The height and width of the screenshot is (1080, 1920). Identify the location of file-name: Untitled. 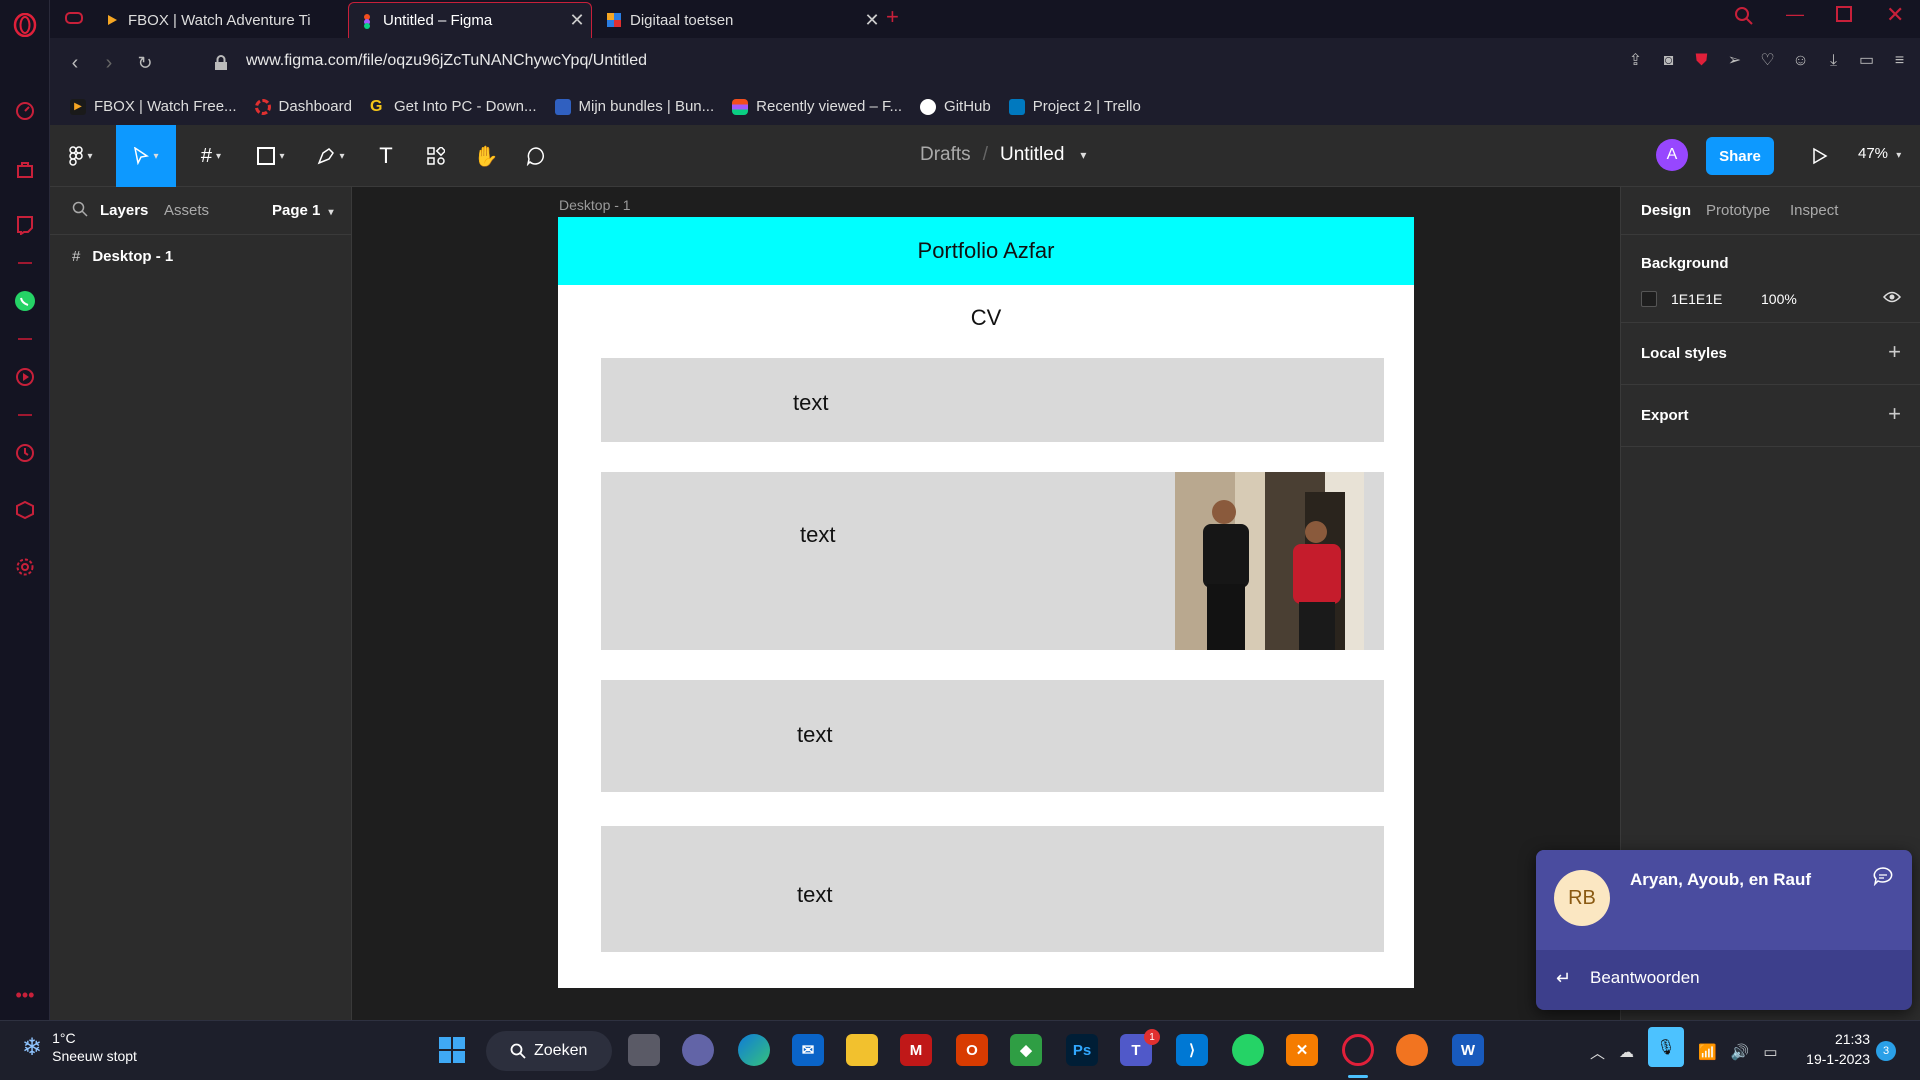
(1032, 155).